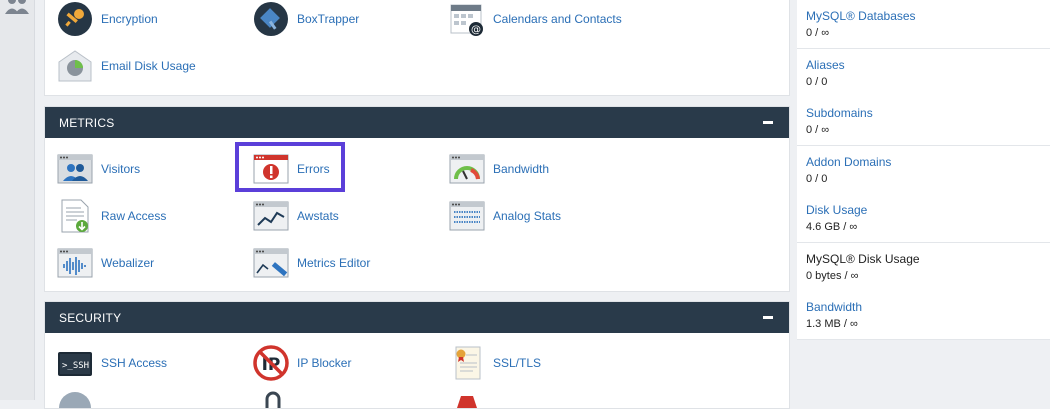  I want to click on security-panel-header: SECURITY, so click(417, 317).